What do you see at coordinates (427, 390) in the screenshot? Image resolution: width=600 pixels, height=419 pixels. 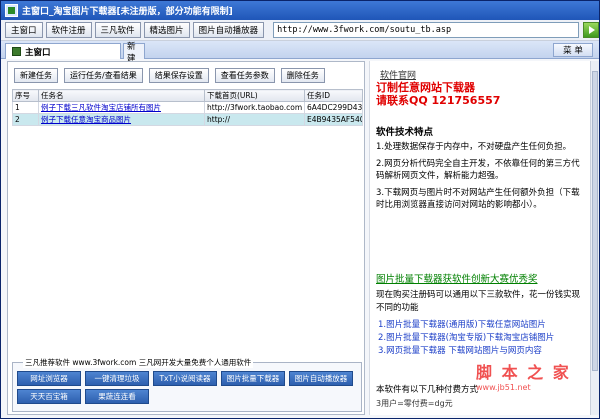 I see `payment-methods-text: 本软件有以下几种付费方式` at bounding box center [427, 390].